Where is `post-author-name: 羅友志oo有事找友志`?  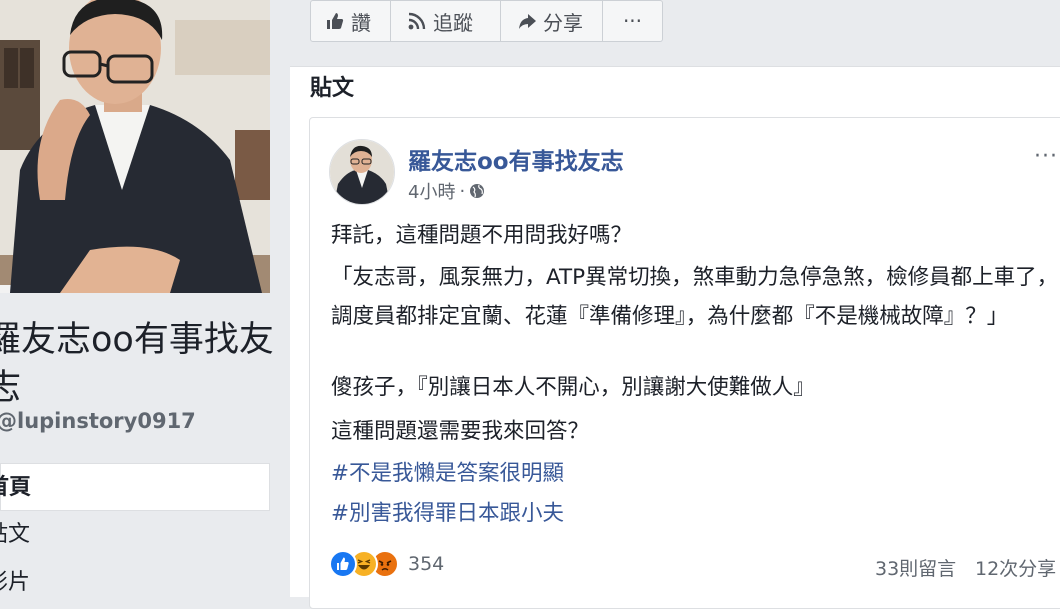 post-author-name: 羅友志oo有事找友志 is located at coordinates (516, 159).